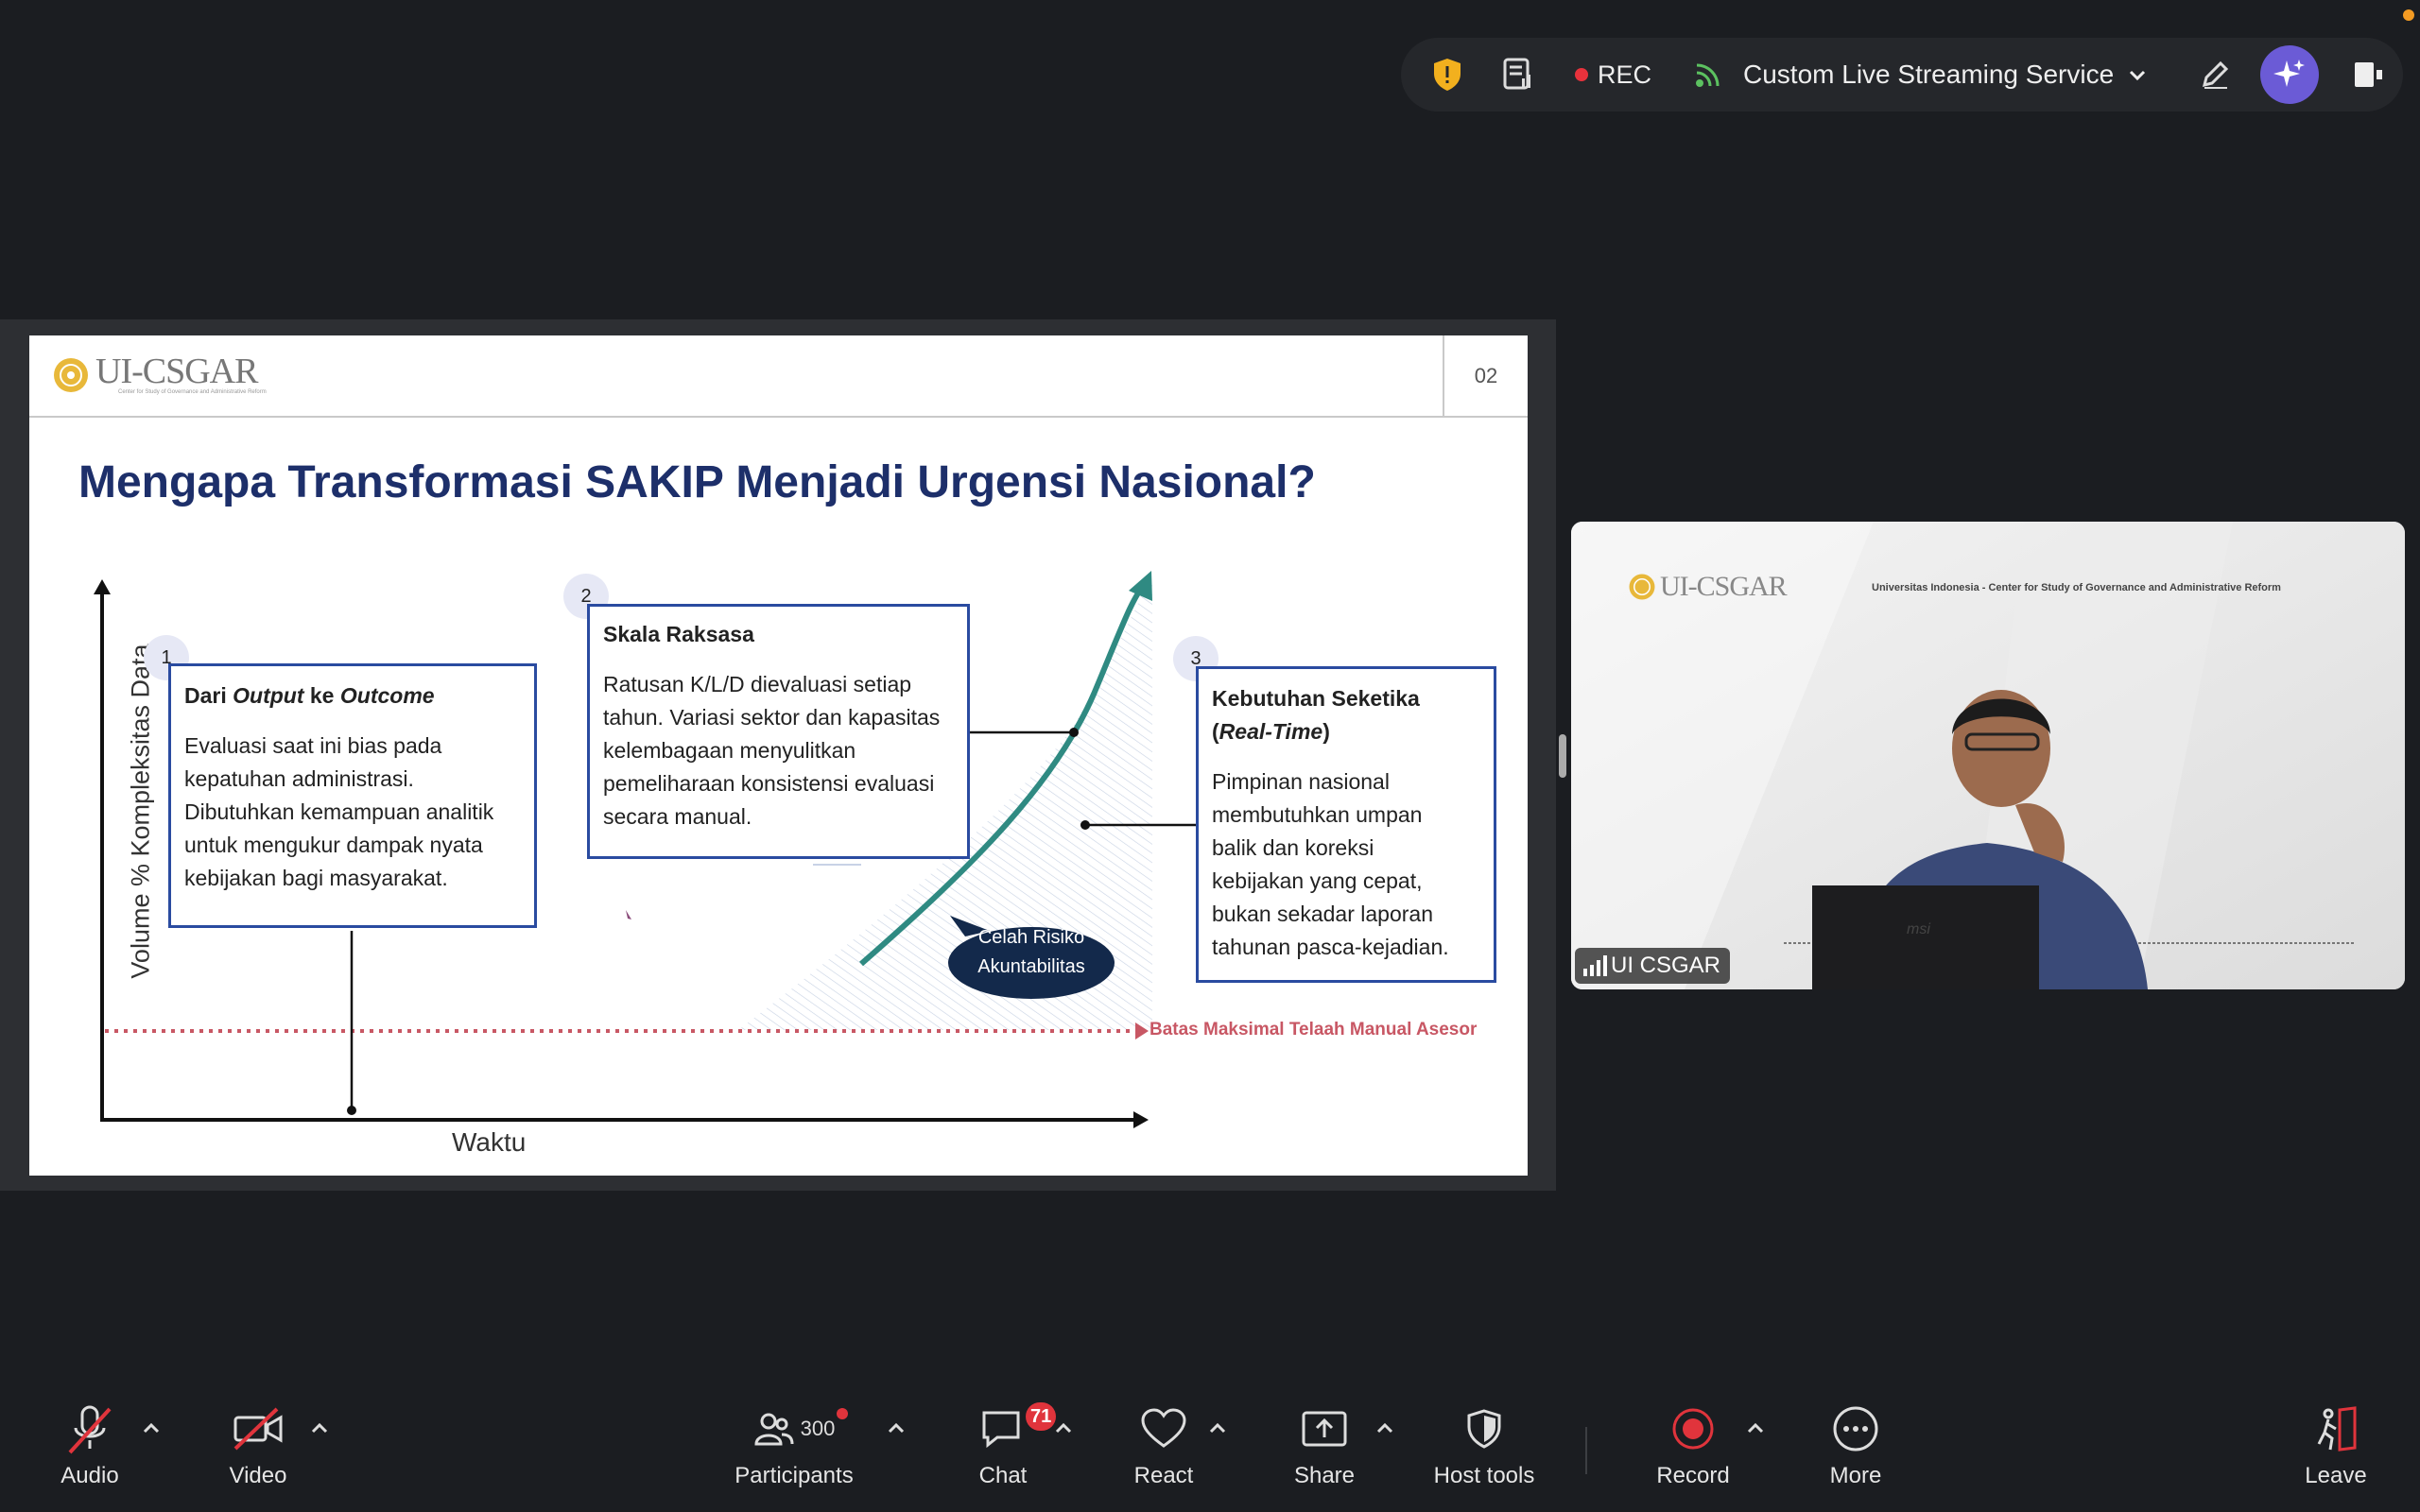 Image resolution: width=2420 pixels, height=1512 pixels. Describe the element at coordinates (678, 634) in the screenshot. I see `point-2-title: Skala Raksasa` at that location.